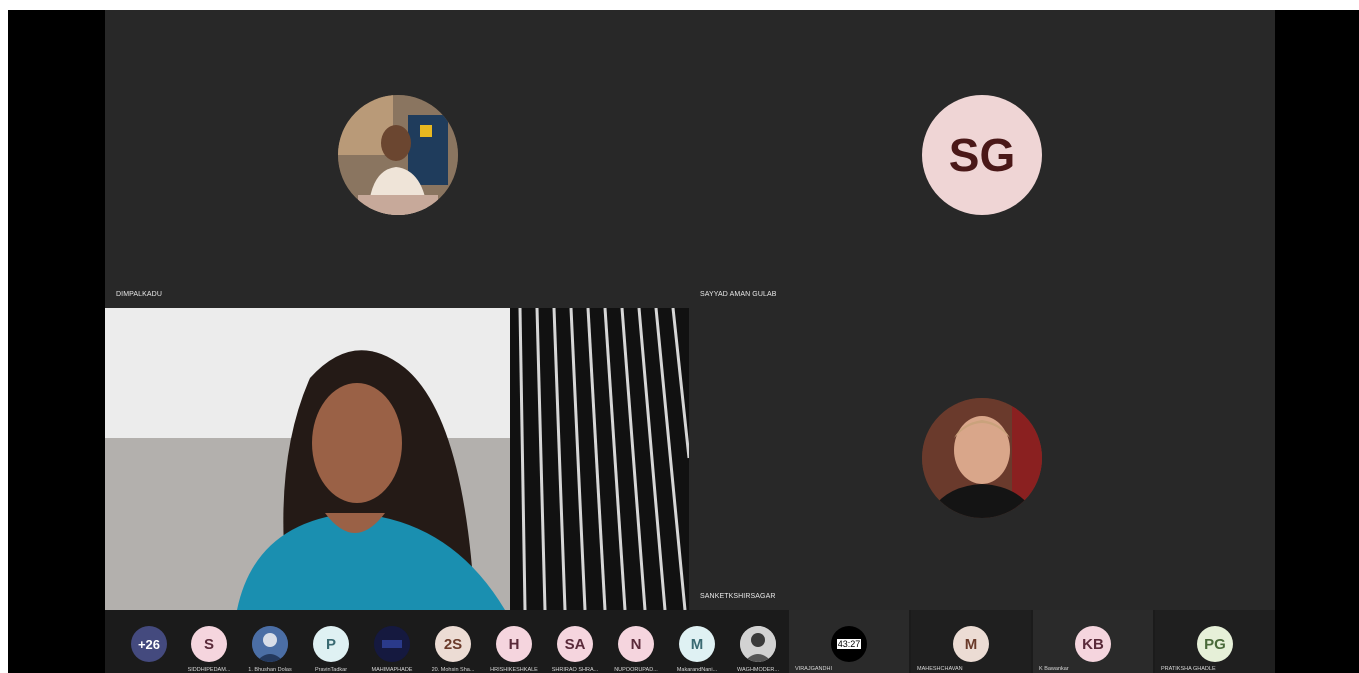  What do you see at coordinates (139, 294) in the screenshot?
I see `participant-name: DIMPALKADU` at bounding box center [139, 294].